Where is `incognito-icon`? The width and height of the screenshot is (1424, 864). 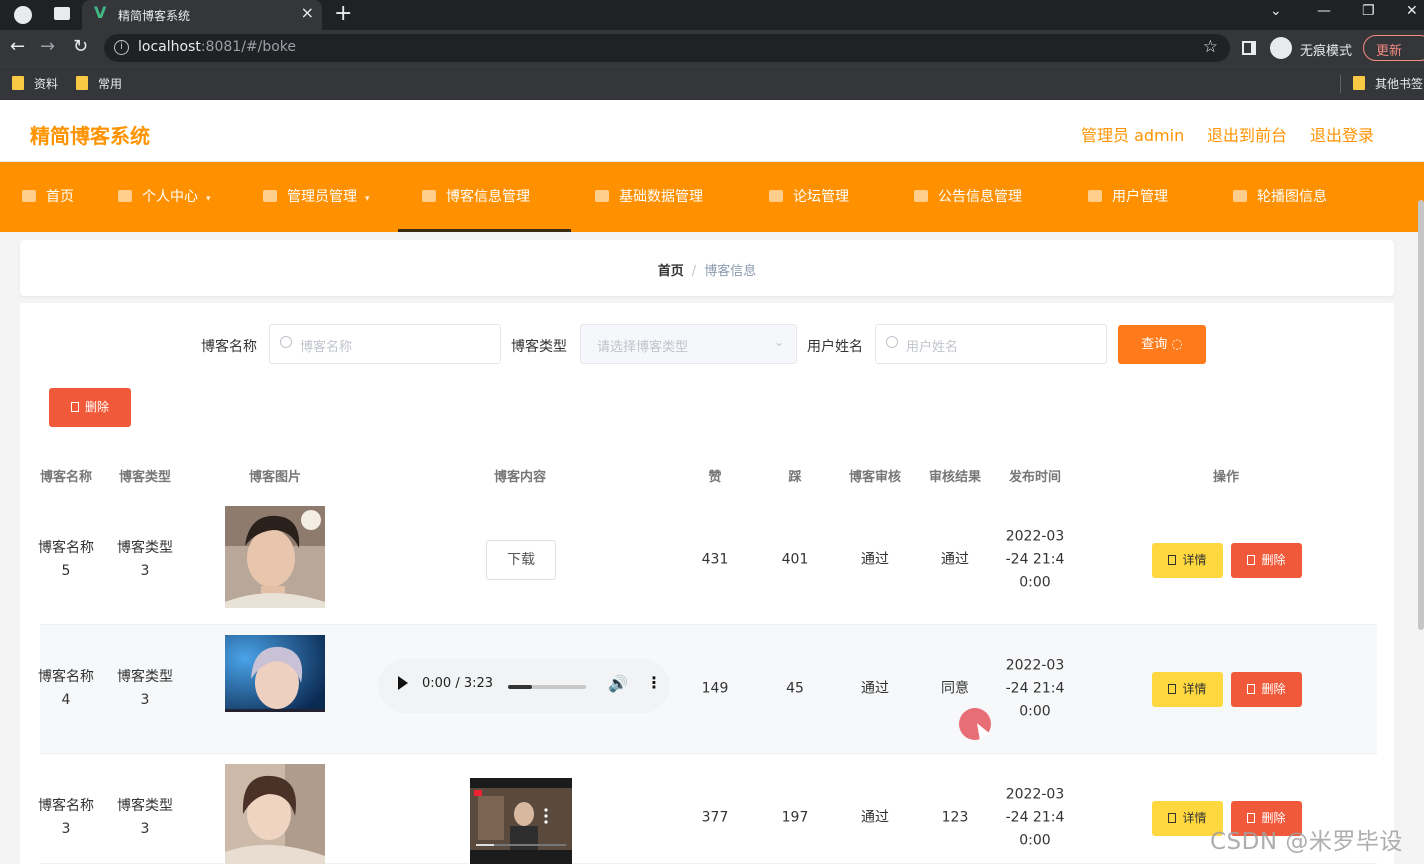 incognito-icon is located at coordinates (1281, 48).